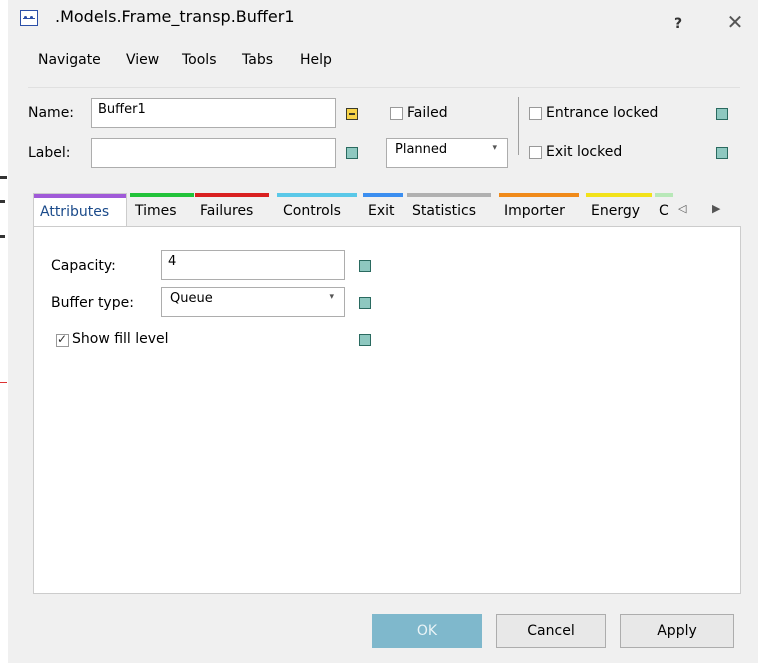 This screenshot has height=663, width=758. I want to click on tab-controls: Controls, so click(317, 210).